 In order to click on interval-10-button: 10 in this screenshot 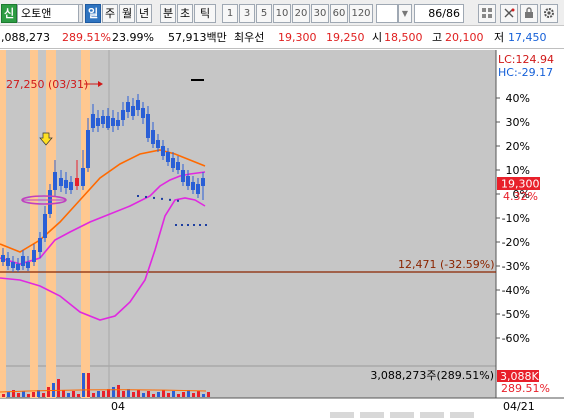, I will do `click(282, 13)`.